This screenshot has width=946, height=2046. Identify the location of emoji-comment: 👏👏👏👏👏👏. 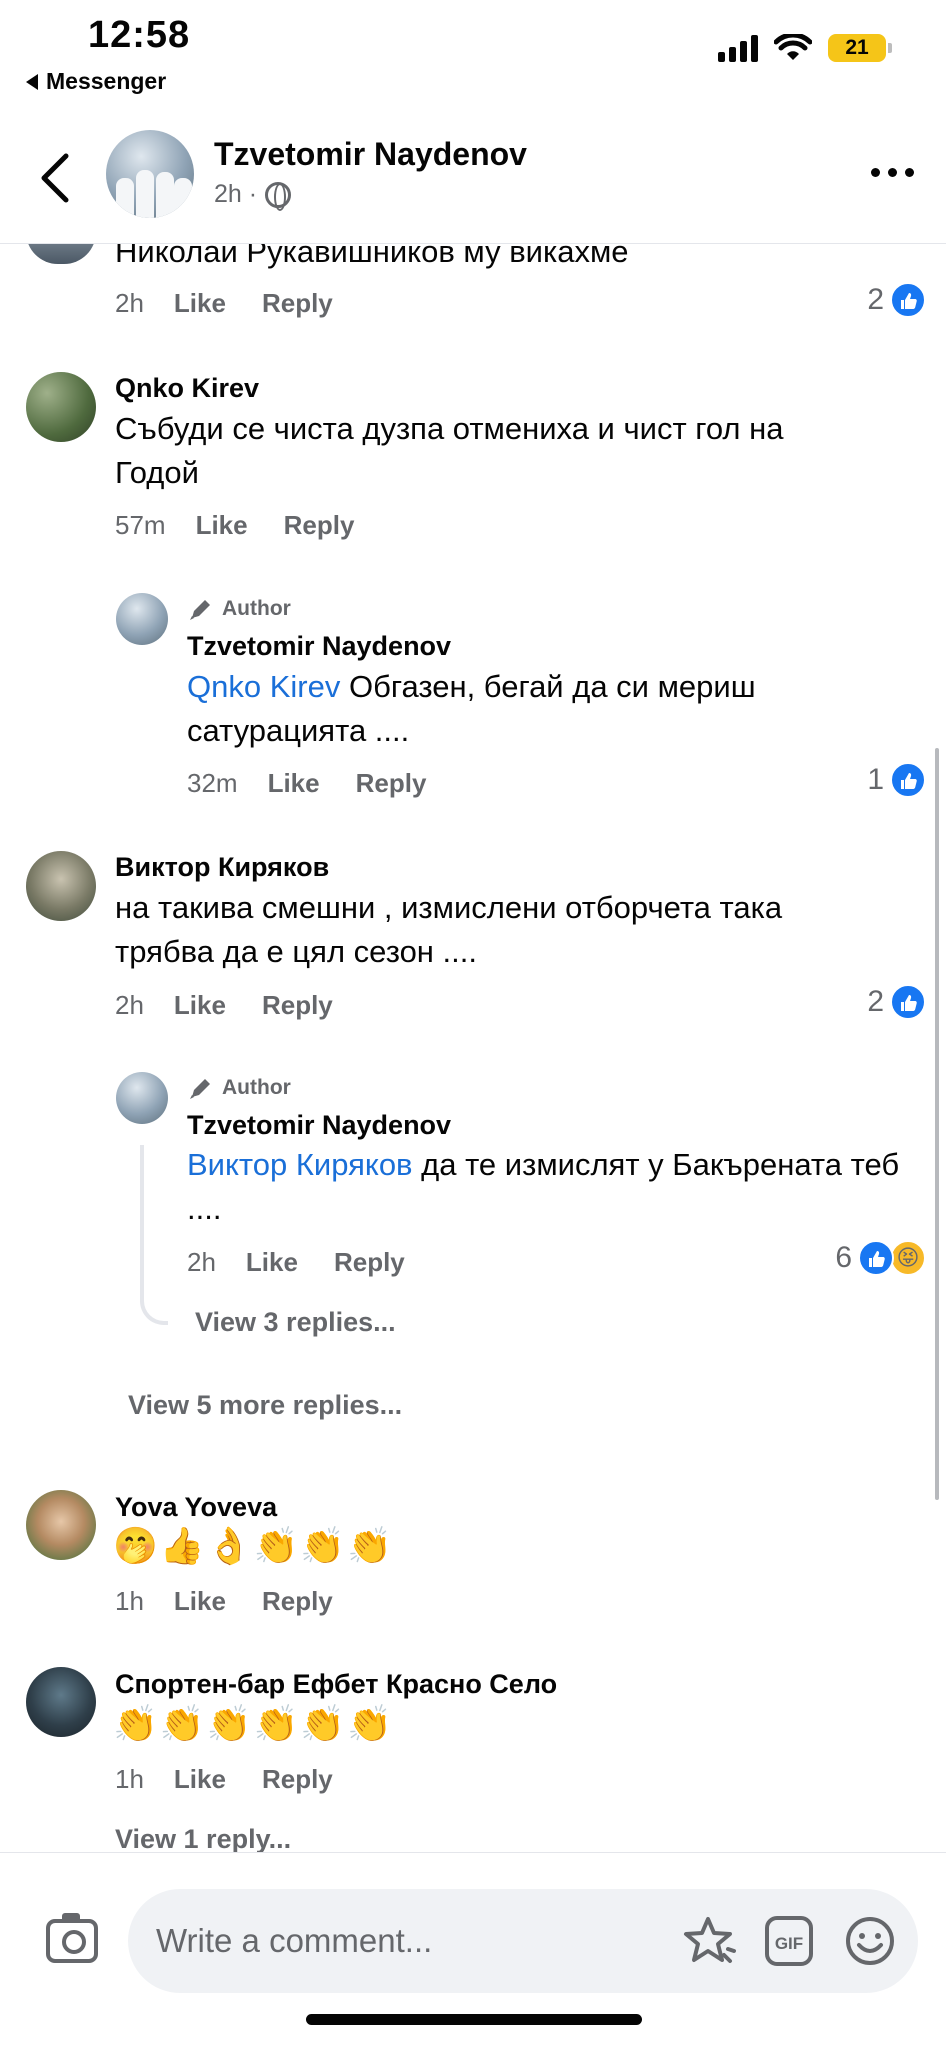
(253, 1723).